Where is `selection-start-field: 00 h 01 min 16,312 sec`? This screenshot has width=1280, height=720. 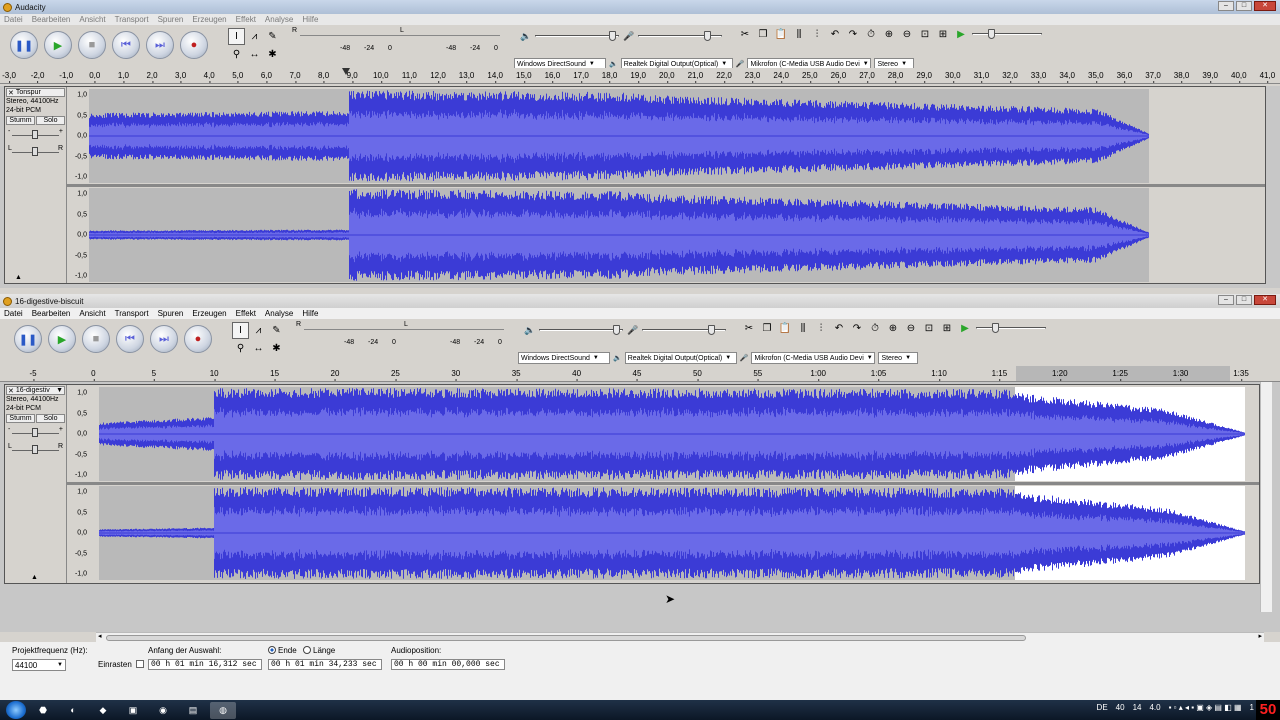 selection-start-field: 00 h 01 min 16,312 sec is located at coordinates (205, 664).